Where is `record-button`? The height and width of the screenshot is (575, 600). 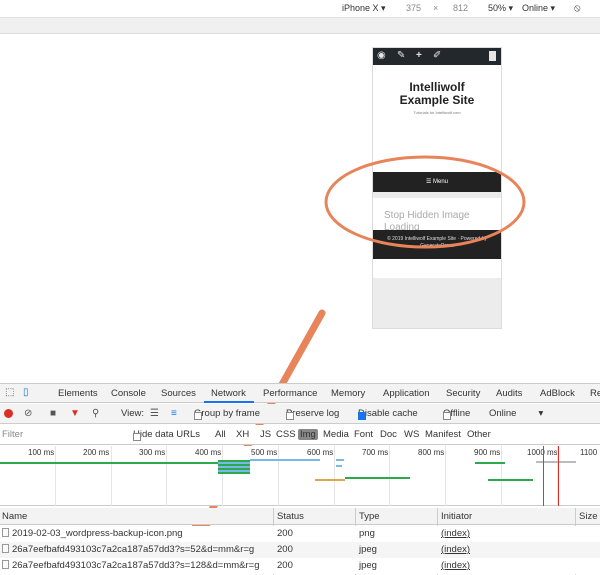
record-button is located at coordinates (8, 413).